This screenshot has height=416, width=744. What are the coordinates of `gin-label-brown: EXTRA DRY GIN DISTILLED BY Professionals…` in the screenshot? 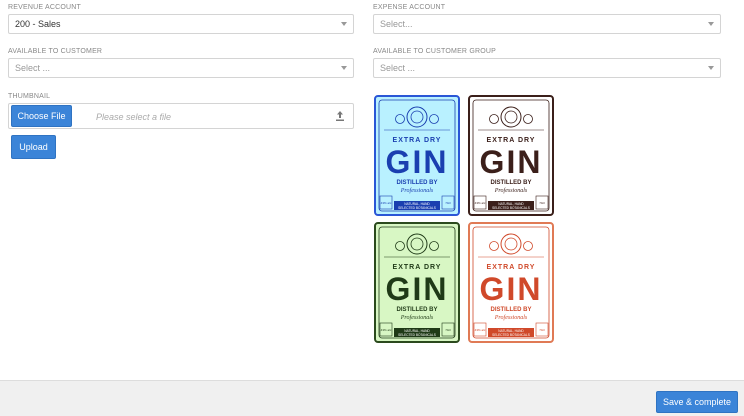 It's located at (511, 155).